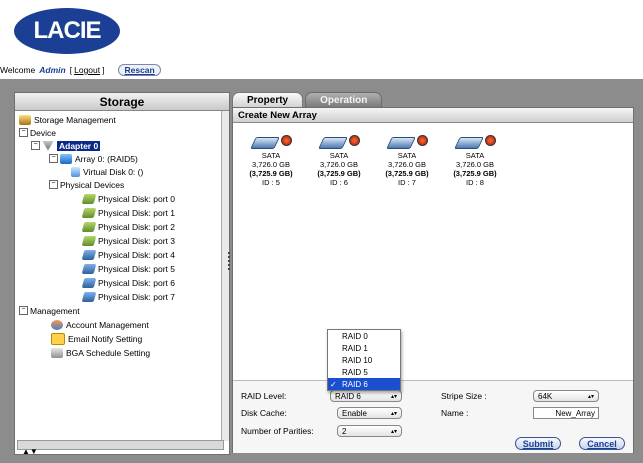 This screenshot has height=463, width=643. I want to click on raid-option: RAID 0, so click(364, 336).